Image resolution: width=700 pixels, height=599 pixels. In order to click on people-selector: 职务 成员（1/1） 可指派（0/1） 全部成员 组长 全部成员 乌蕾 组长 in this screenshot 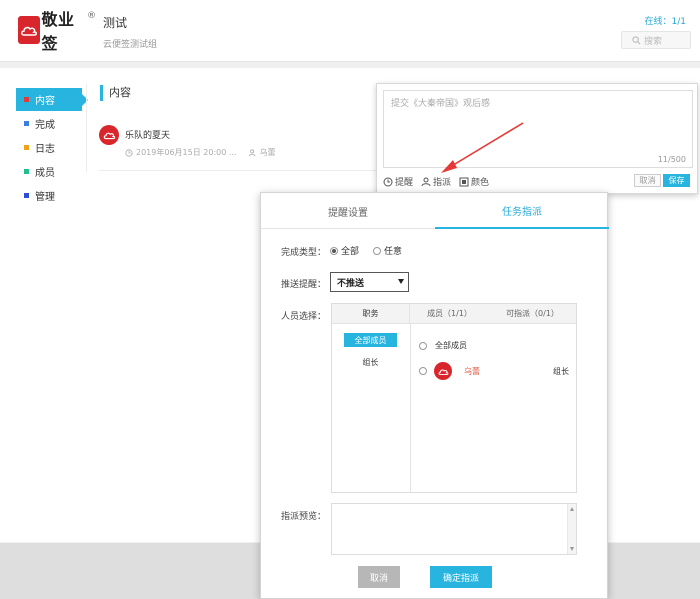, I will do `click(454, 398)`.